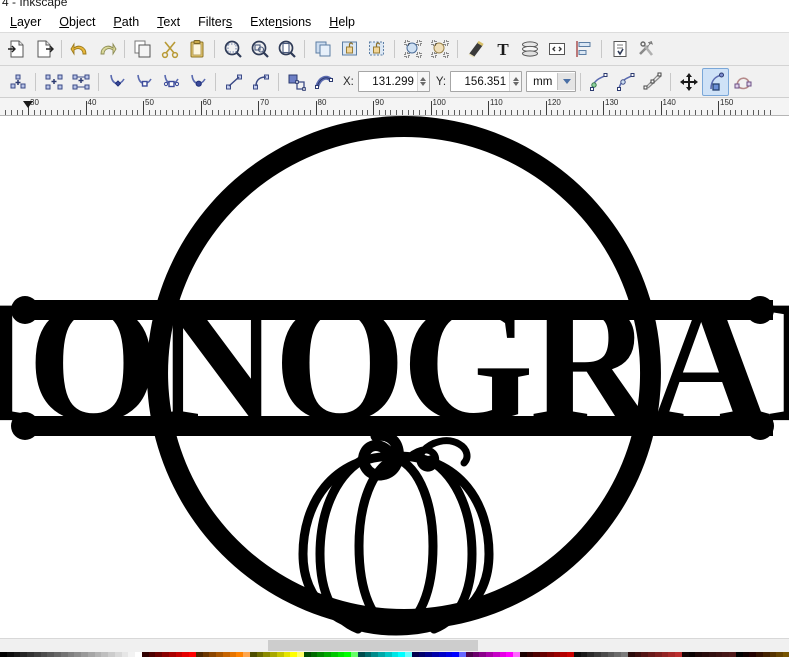 The height and width of the screenshot is (657, 789). Describe the element at coordinates (142, 49) in the screenshot. I see `copy-button` at that location.